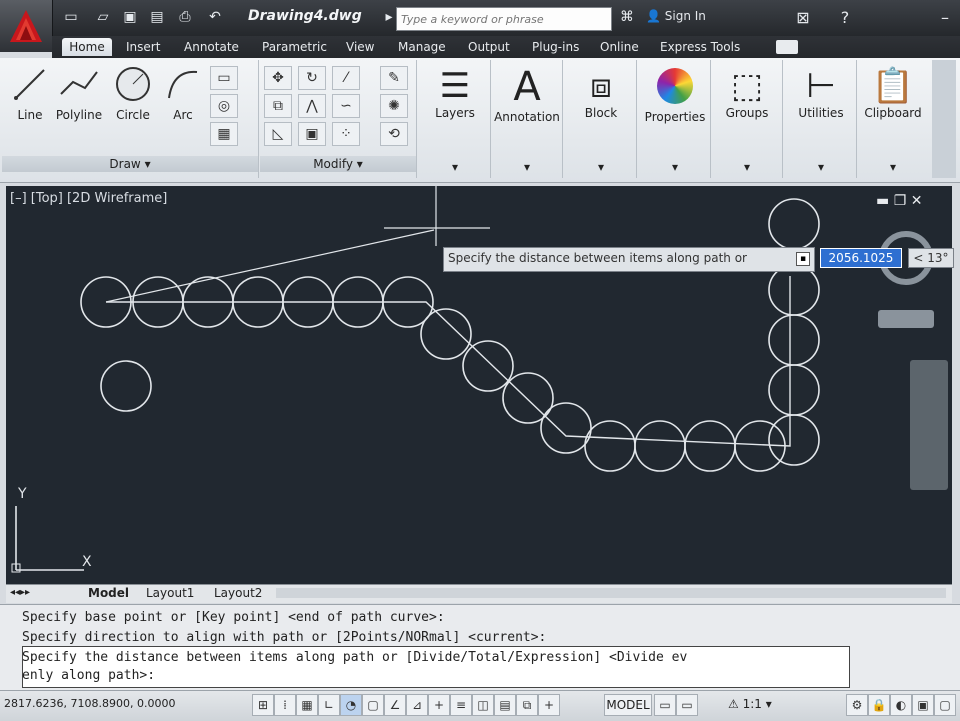 The height and width of the screenshot is (721, 960). Describe the element at coordinates (224, 78) in the screenshot. I see `rectangle-icon: ▭` at that location.